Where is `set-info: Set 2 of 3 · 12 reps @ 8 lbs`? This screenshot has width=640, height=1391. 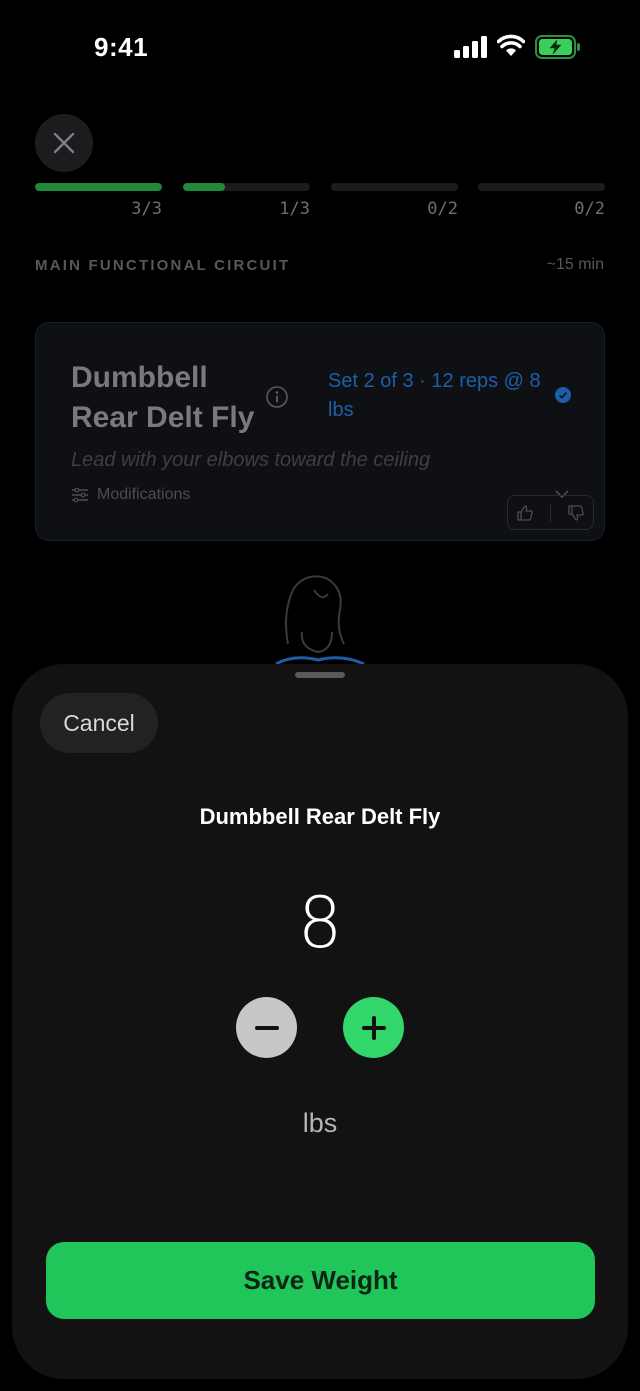
set-info: Set 2 of 3 · 12 reps @ 8 lbs is located at coordinates (434, 395).